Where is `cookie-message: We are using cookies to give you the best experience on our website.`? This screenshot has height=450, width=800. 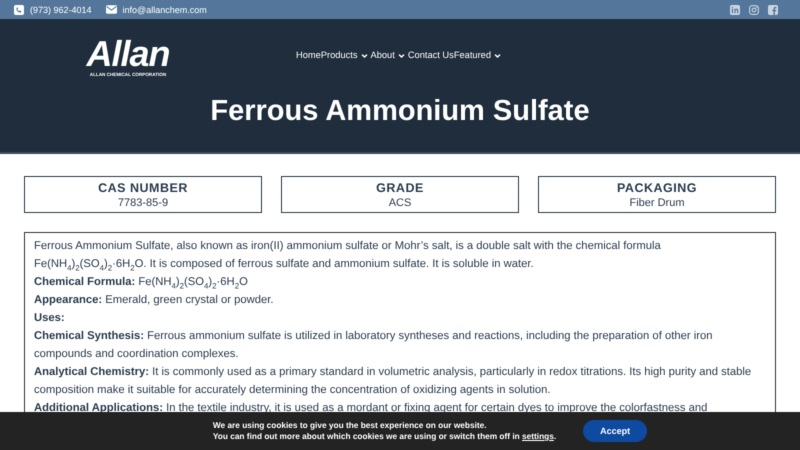 cookie-message: We are using cookies to give you the best experience on our website. is located at coordinates (350, 425).